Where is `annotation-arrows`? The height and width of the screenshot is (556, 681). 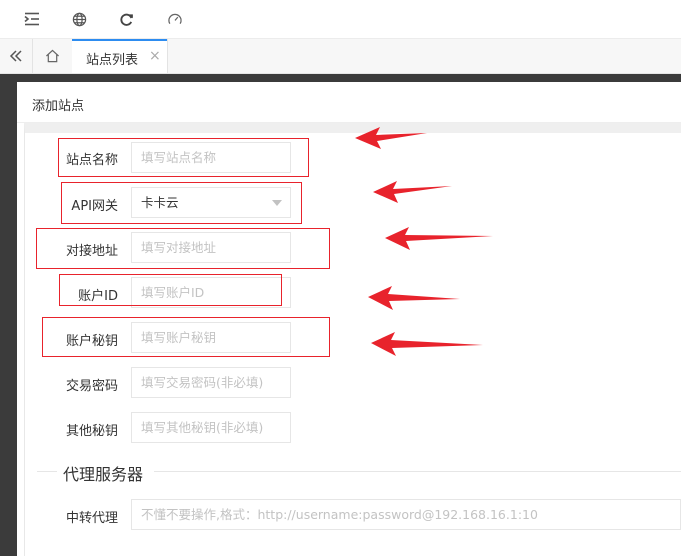 annotation-arrows is located at coordinates (424, 241).